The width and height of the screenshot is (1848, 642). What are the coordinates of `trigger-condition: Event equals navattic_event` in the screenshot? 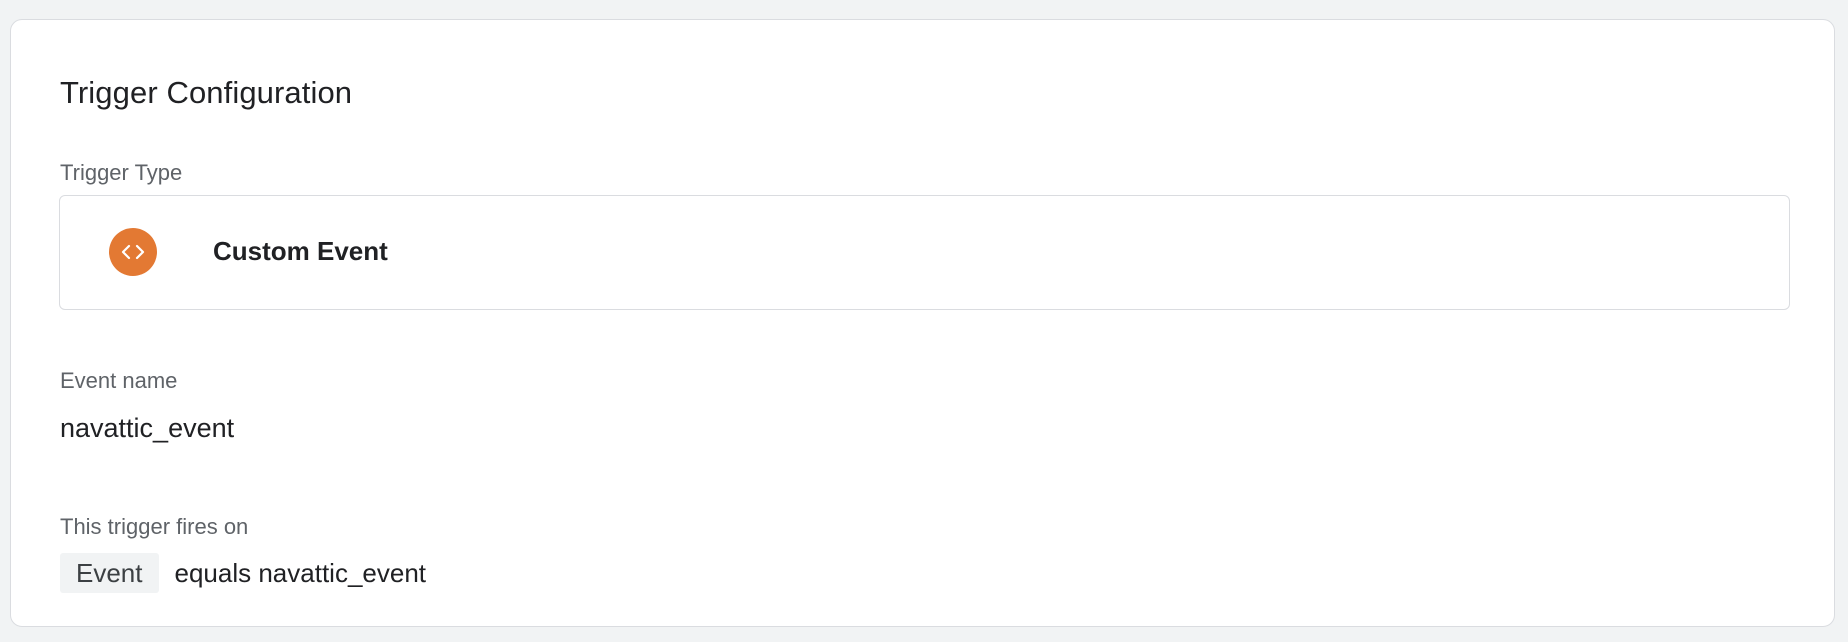 It's located at (243, 573).